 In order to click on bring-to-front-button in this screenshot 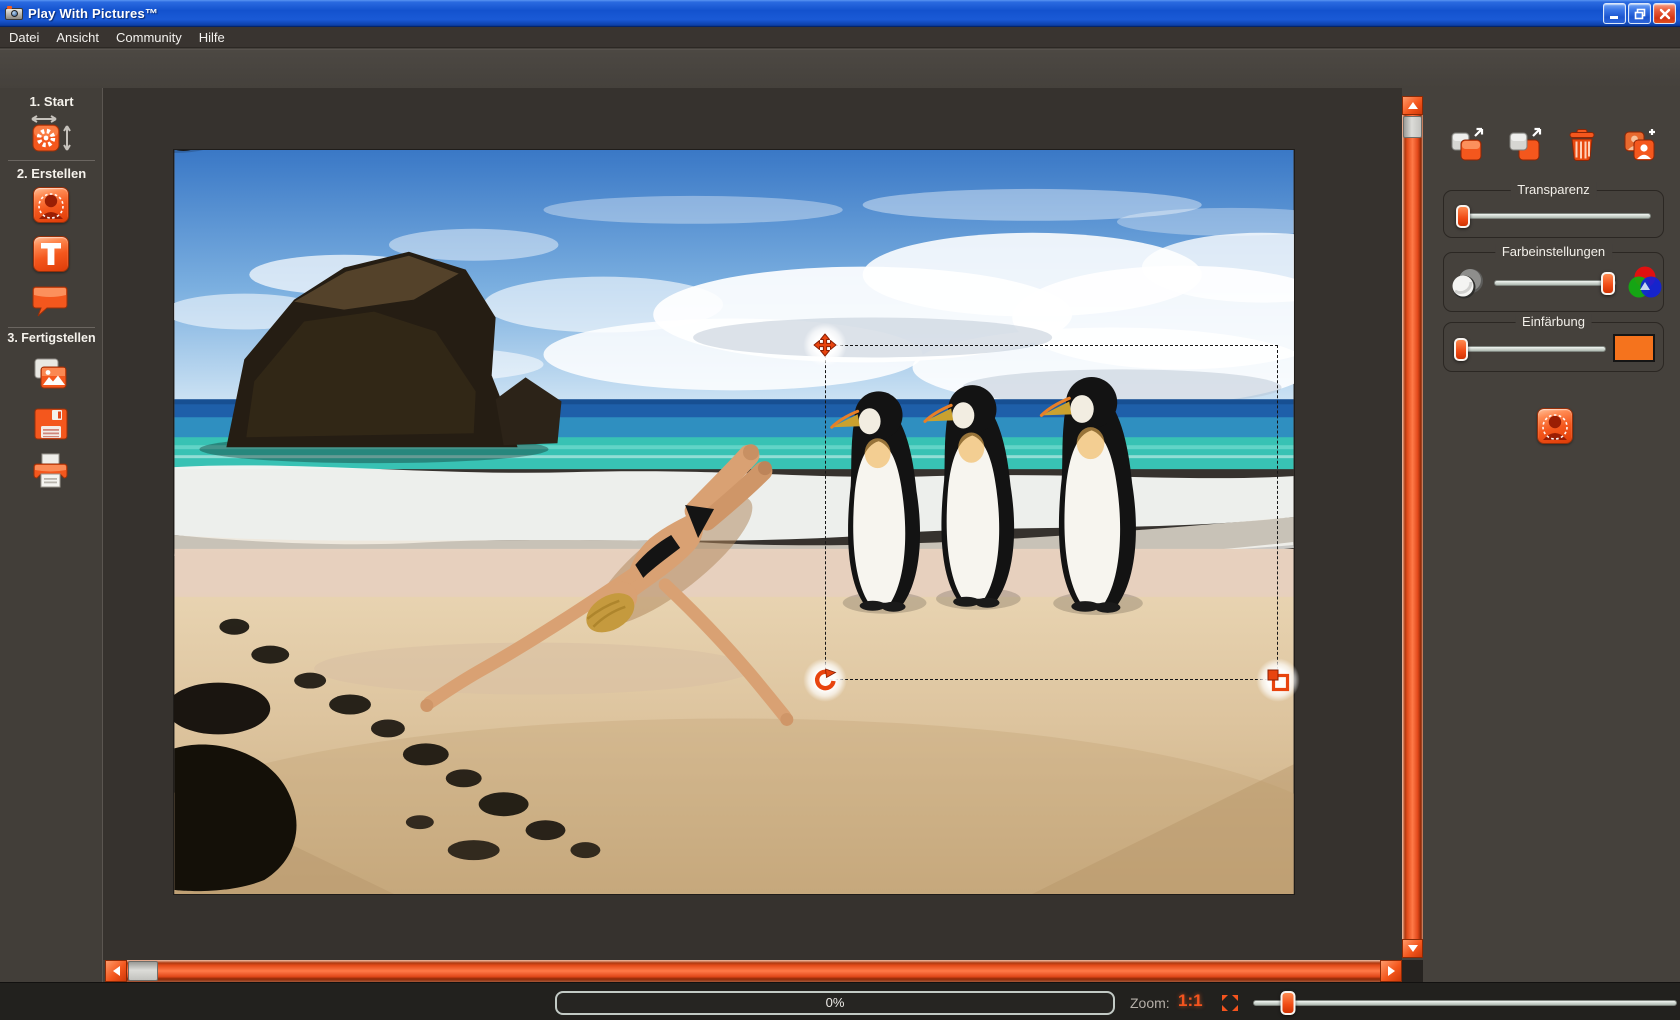, I will do `click(1467, 145)`.